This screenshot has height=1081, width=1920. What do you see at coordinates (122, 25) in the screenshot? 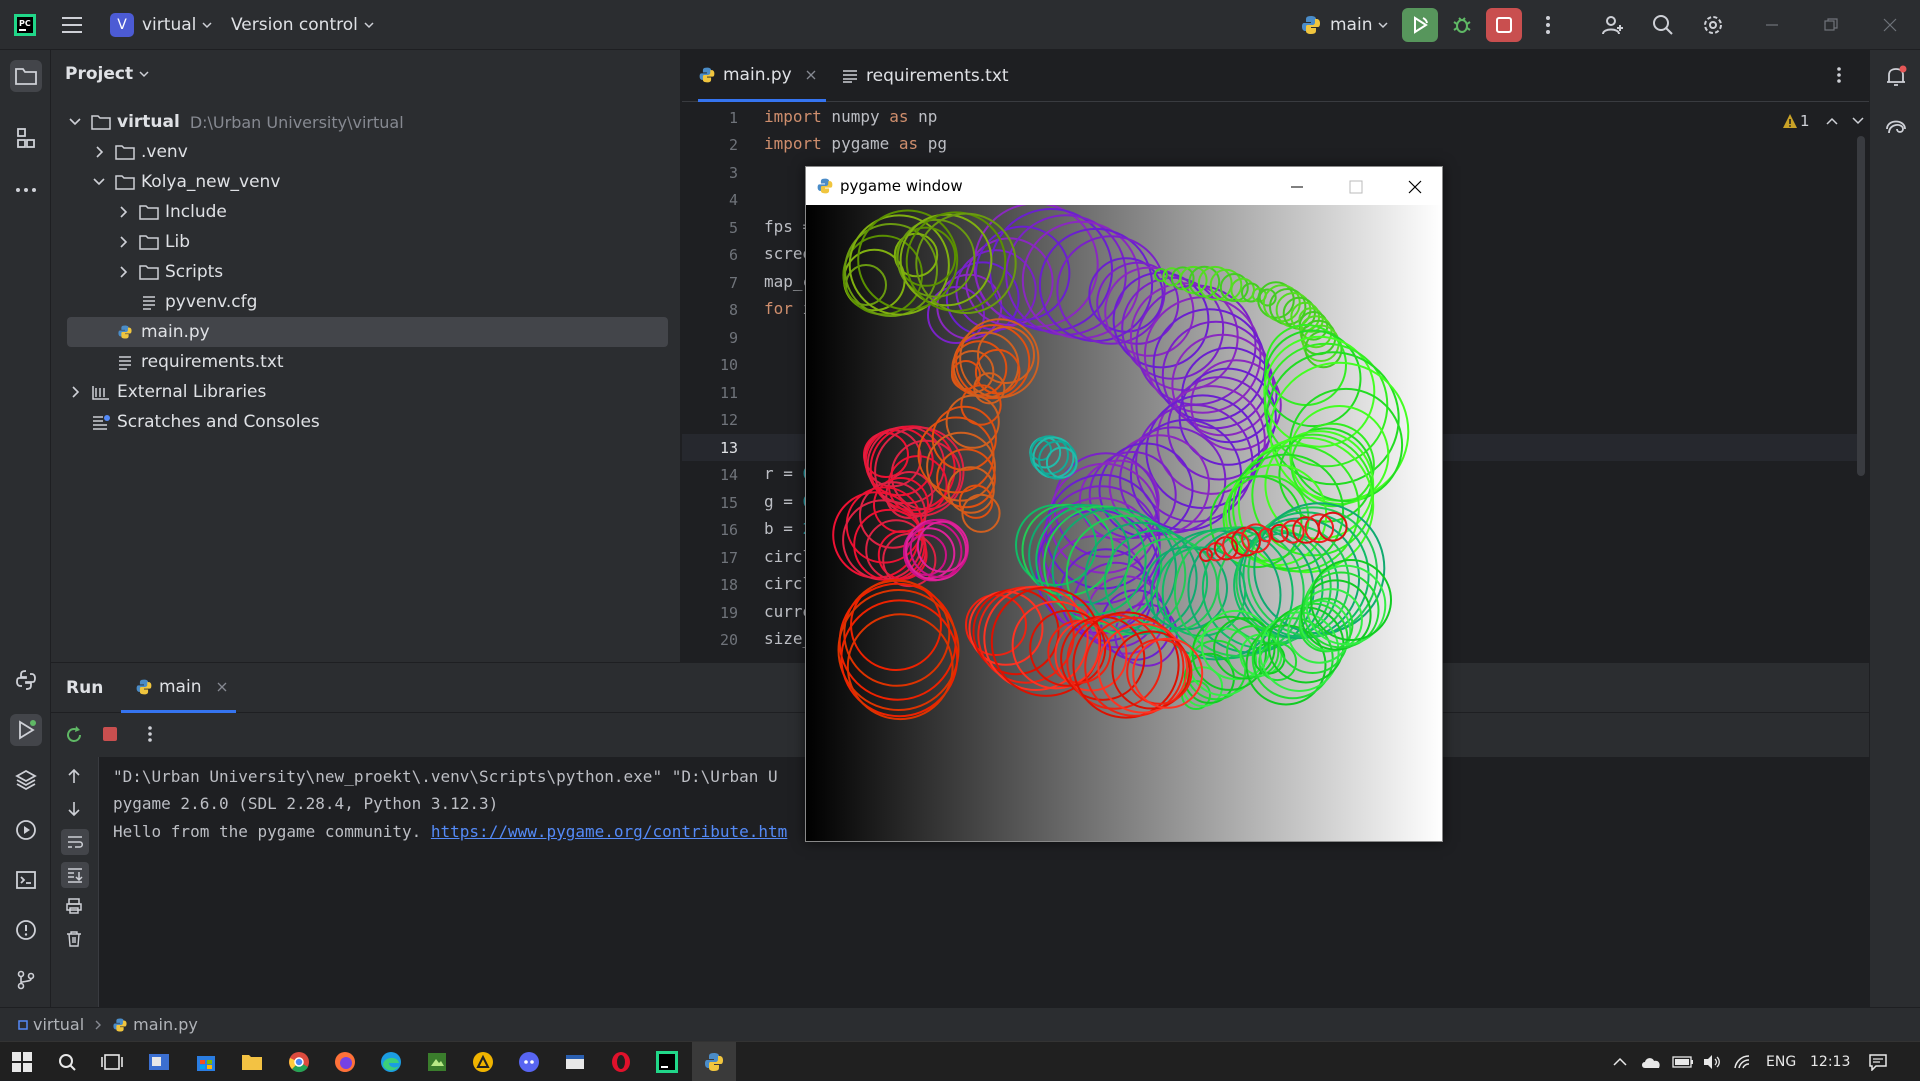
I see `project-badge: V` at bounding box center [122, 25].